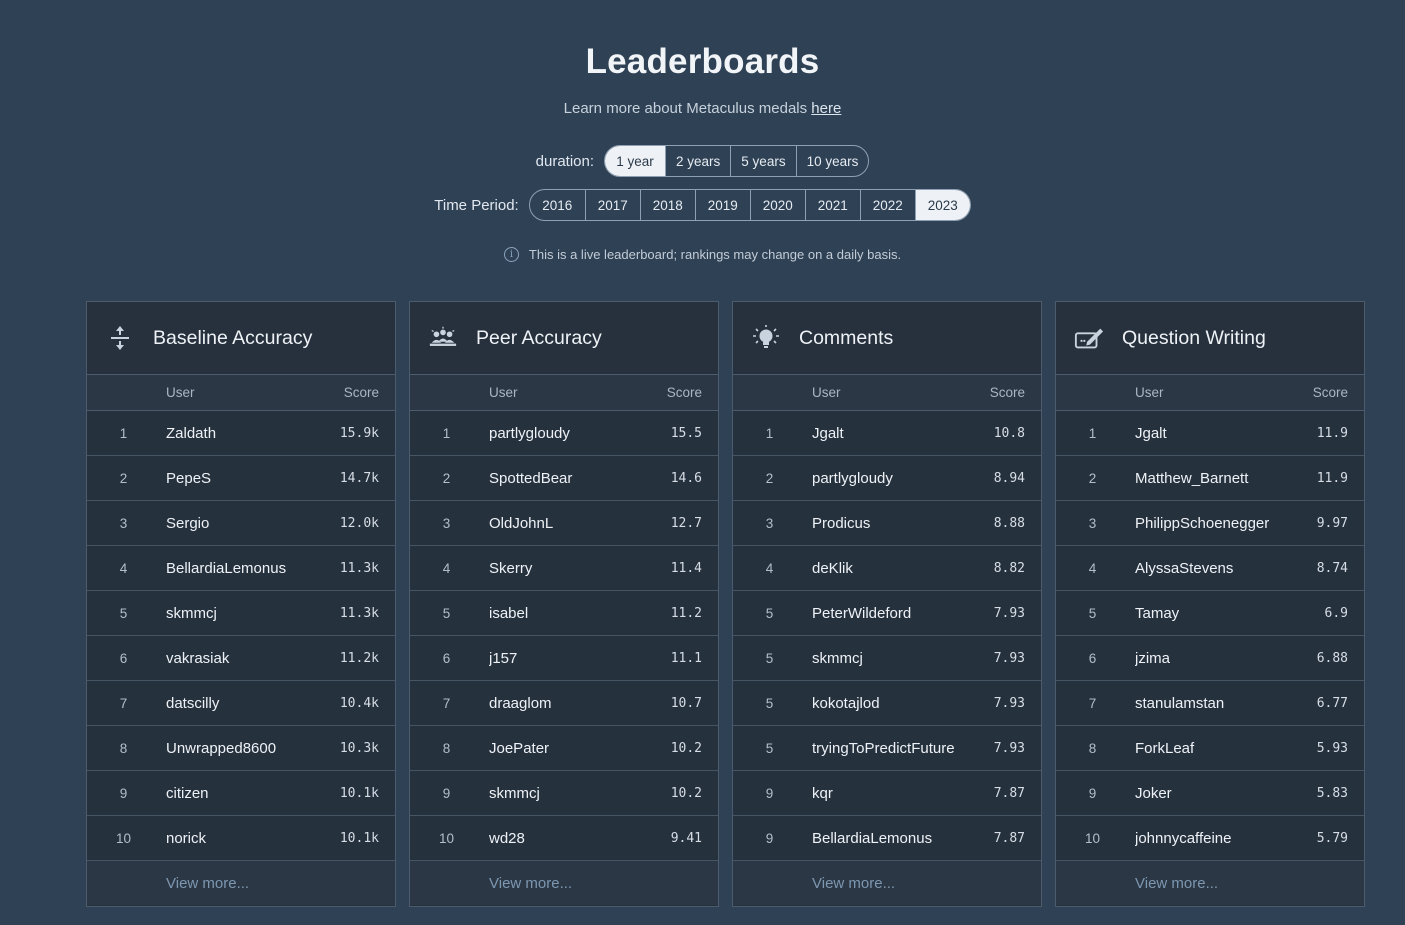 This screenshot has height=925, width=1405. What do you see at coordinates (883, 613) in the screenshot?
I see `row-username: PeterWildeford` at bounding box center [883, 613].